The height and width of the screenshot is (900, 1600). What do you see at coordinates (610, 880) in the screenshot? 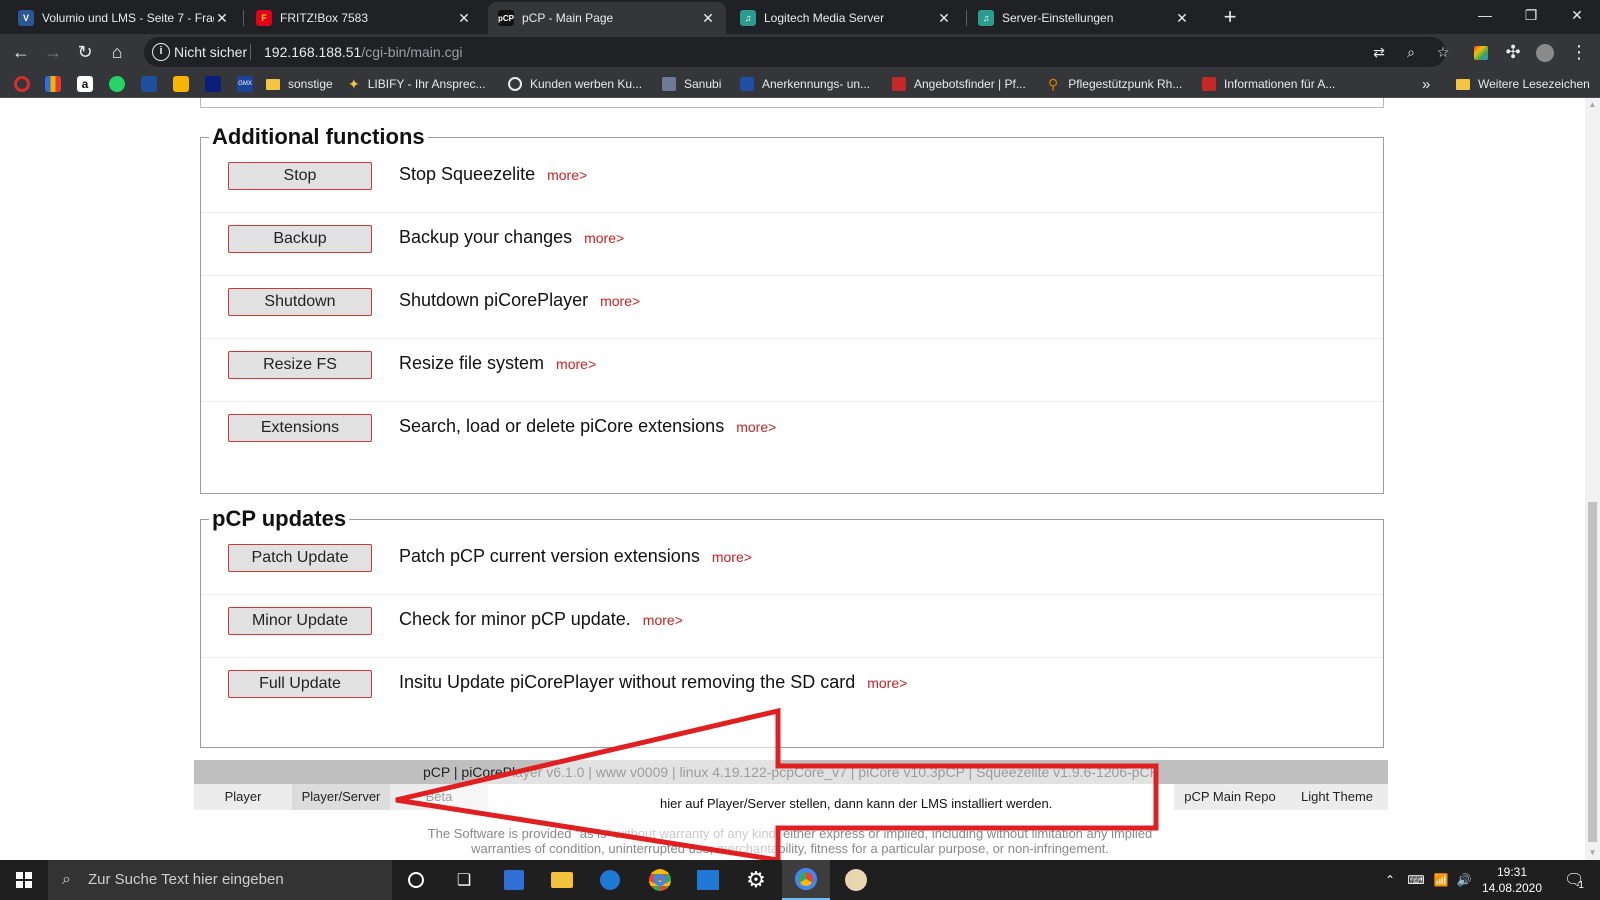
I see `mail-app-icon` at bounding box center [610, 880].